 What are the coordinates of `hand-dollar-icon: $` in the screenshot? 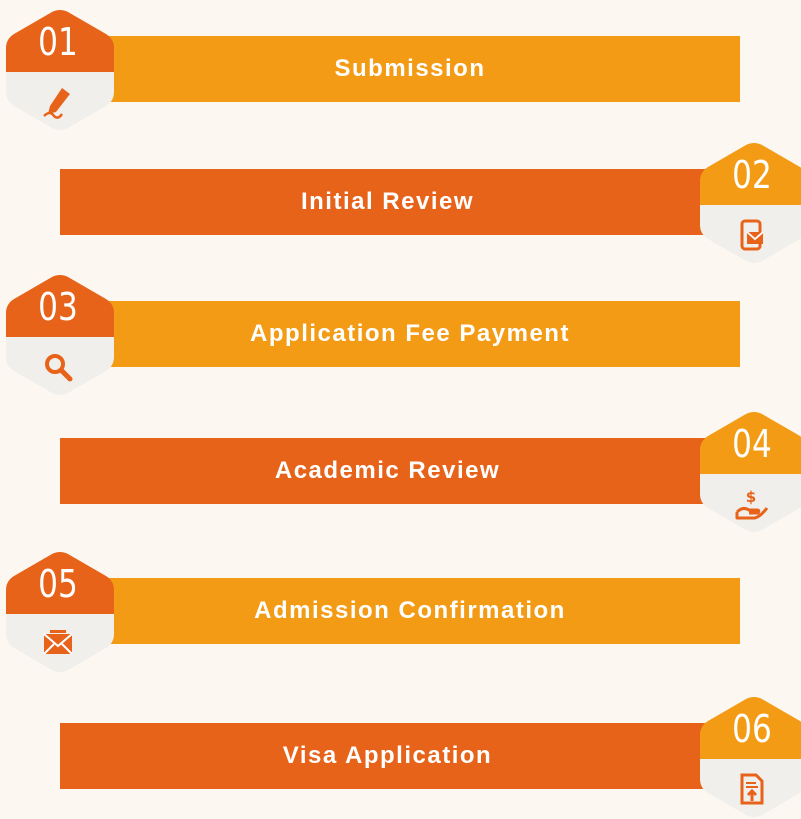 It's located at (752, 504).